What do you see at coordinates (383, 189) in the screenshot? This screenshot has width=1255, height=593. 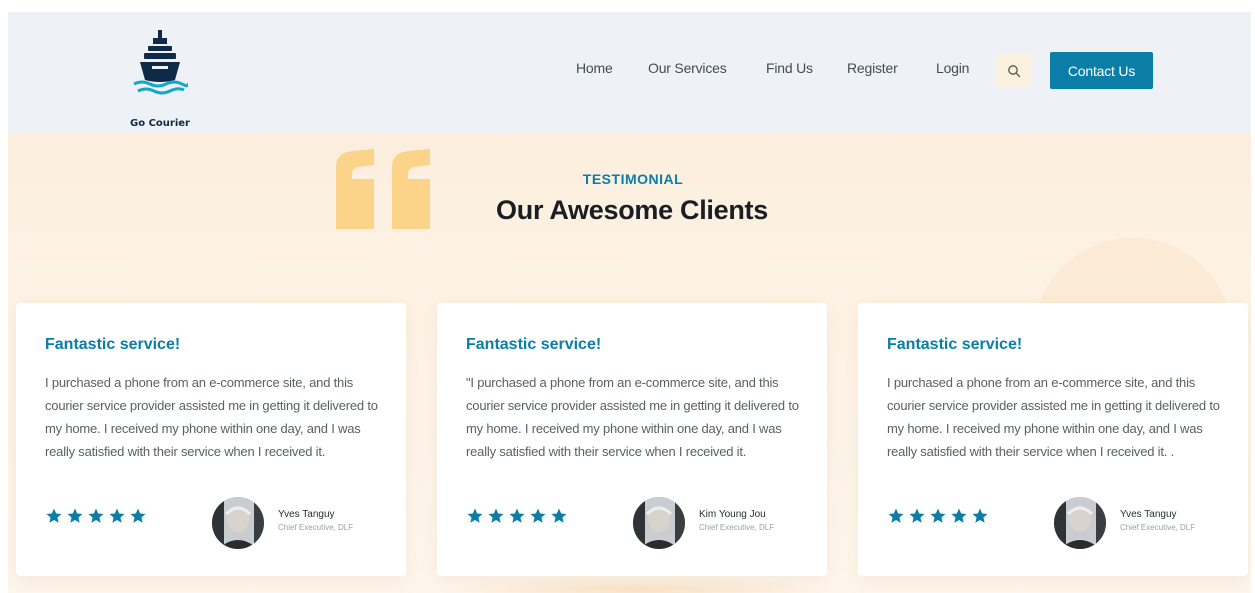 I see `quote-icon` at bounding box center [383, 189].